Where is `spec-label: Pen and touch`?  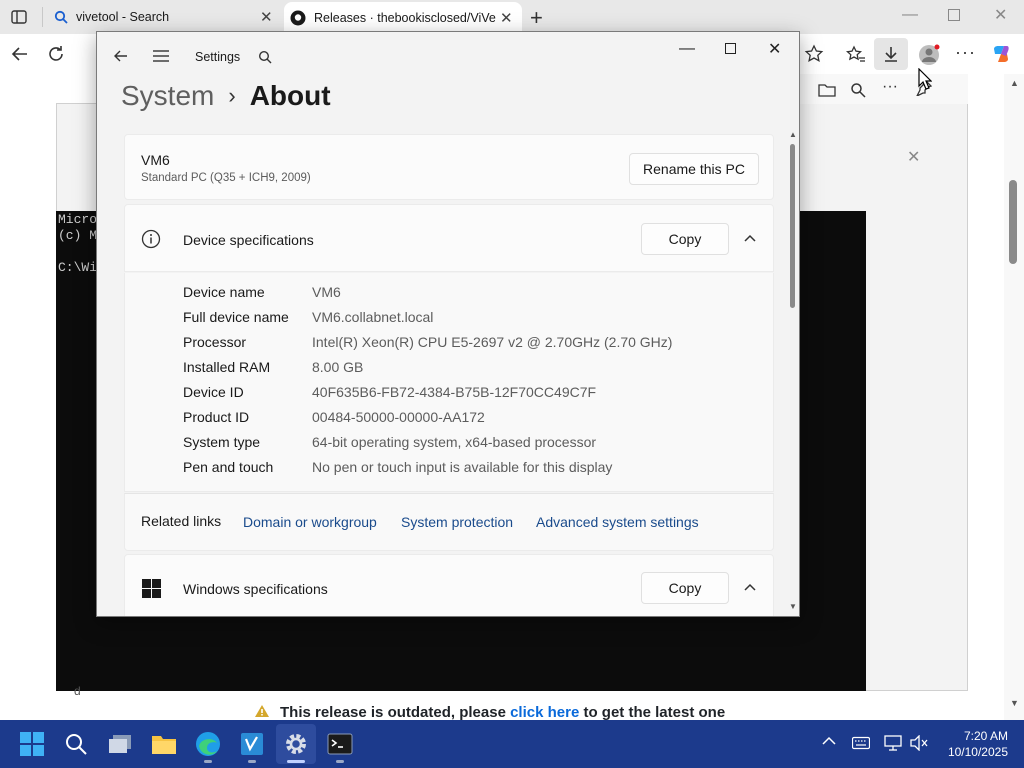 spec-label: Pen and touch is located at coordinates (228, 467).